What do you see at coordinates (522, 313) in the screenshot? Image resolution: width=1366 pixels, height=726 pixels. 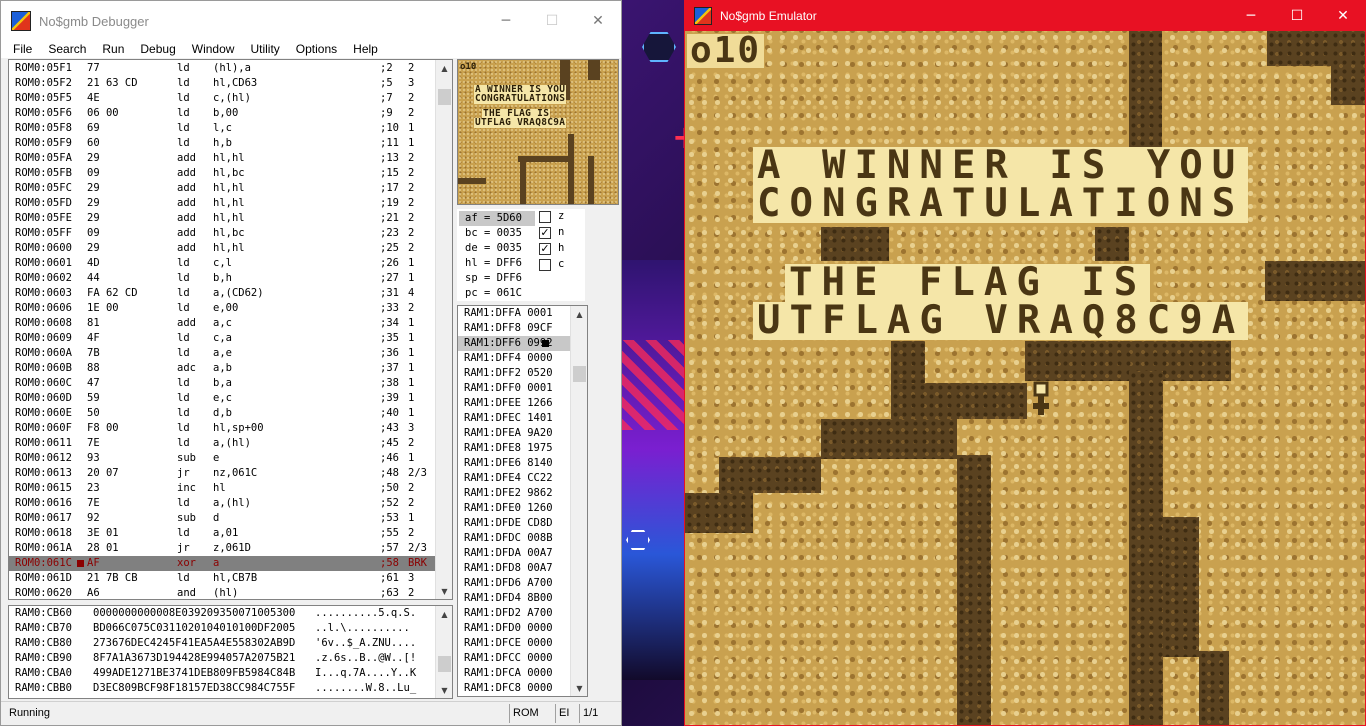 I see `stack-row: RAM1:DFFA 0001` at bounding box center [522, 313].